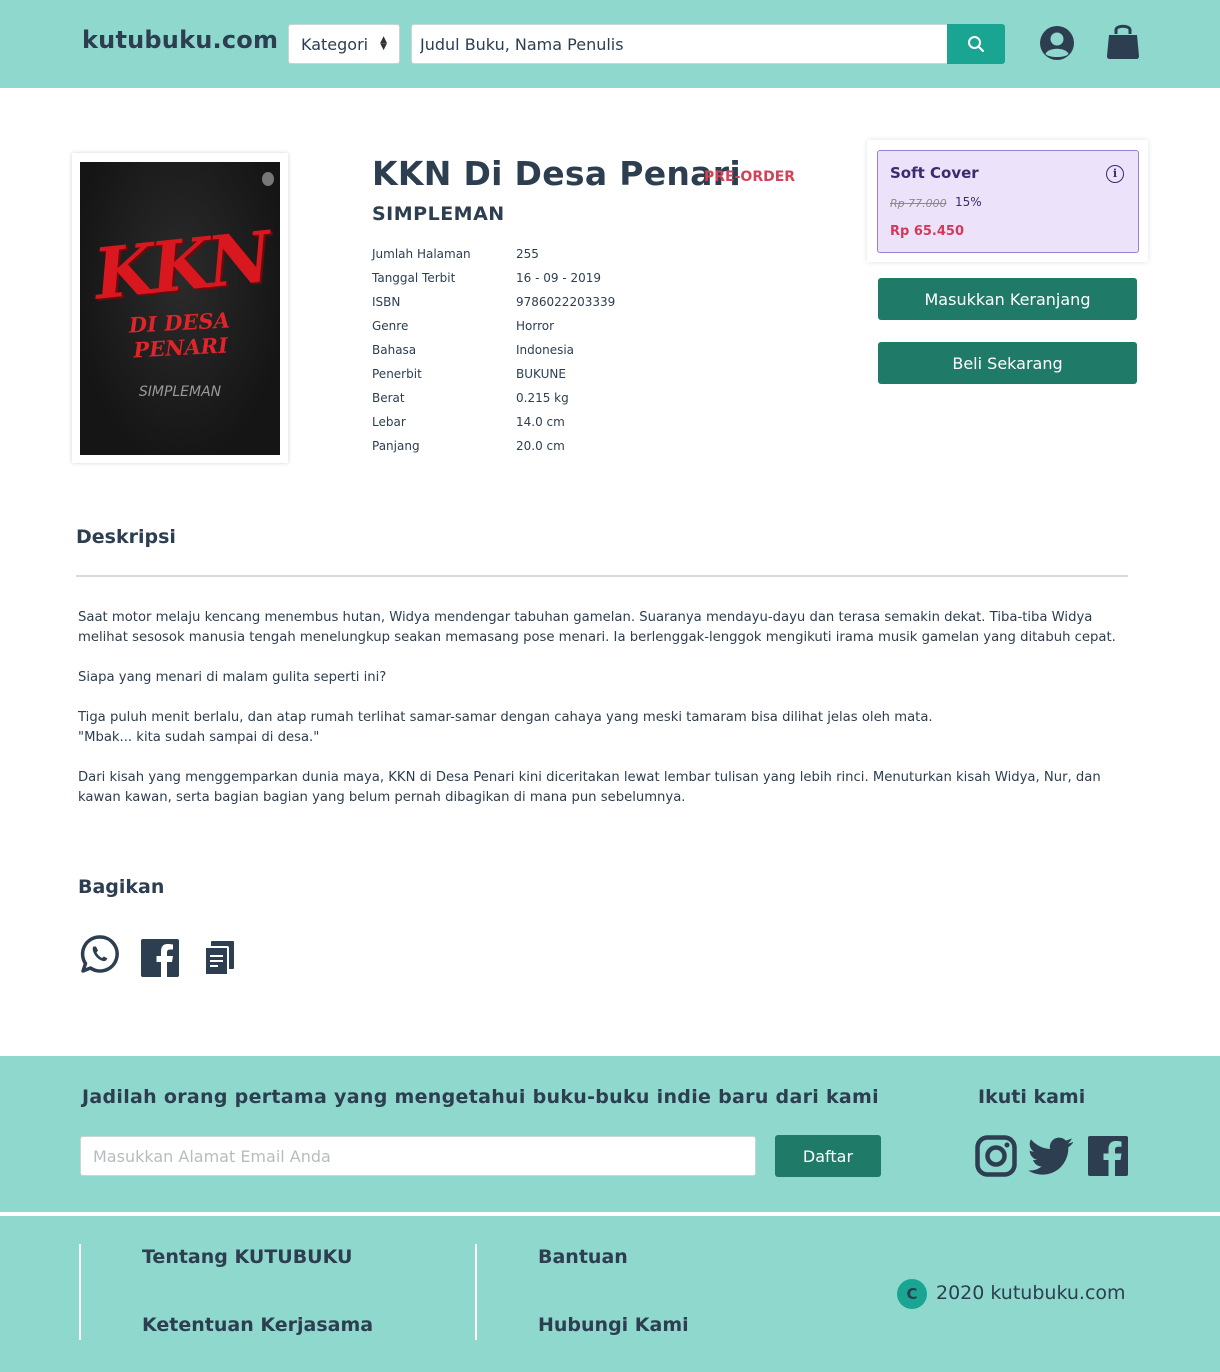 The height and width of the screenshot is (1372, 1220). What do you see at coordinates (996, 1156) in the screenshot?
I see `instagram-icon` at bounding box center [996, 1156].